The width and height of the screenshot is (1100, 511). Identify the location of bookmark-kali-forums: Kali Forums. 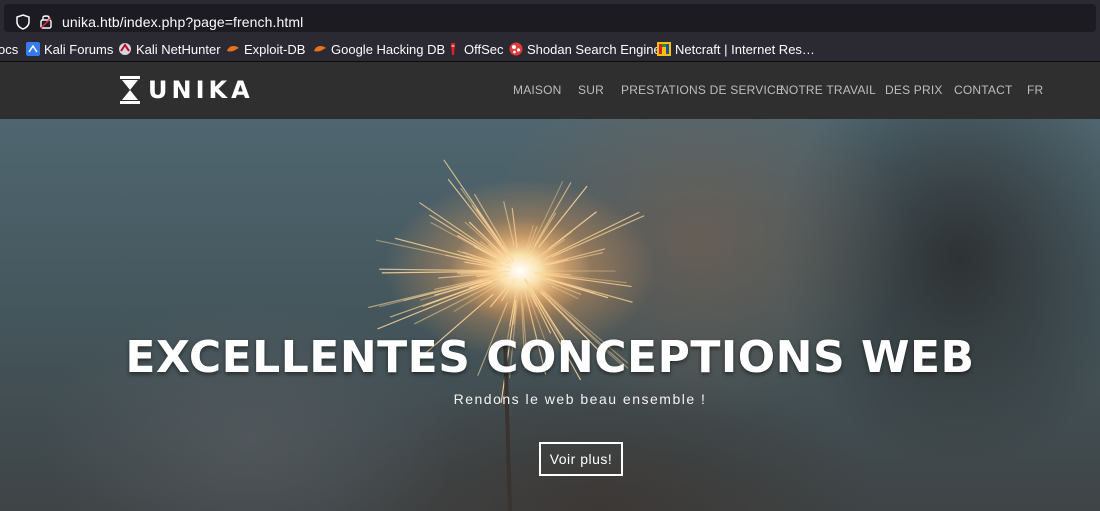
(69, 49).